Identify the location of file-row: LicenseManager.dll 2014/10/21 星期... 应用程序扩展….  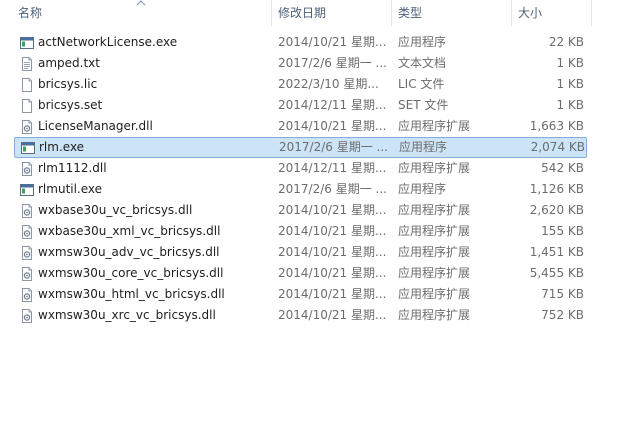
(300, 126).